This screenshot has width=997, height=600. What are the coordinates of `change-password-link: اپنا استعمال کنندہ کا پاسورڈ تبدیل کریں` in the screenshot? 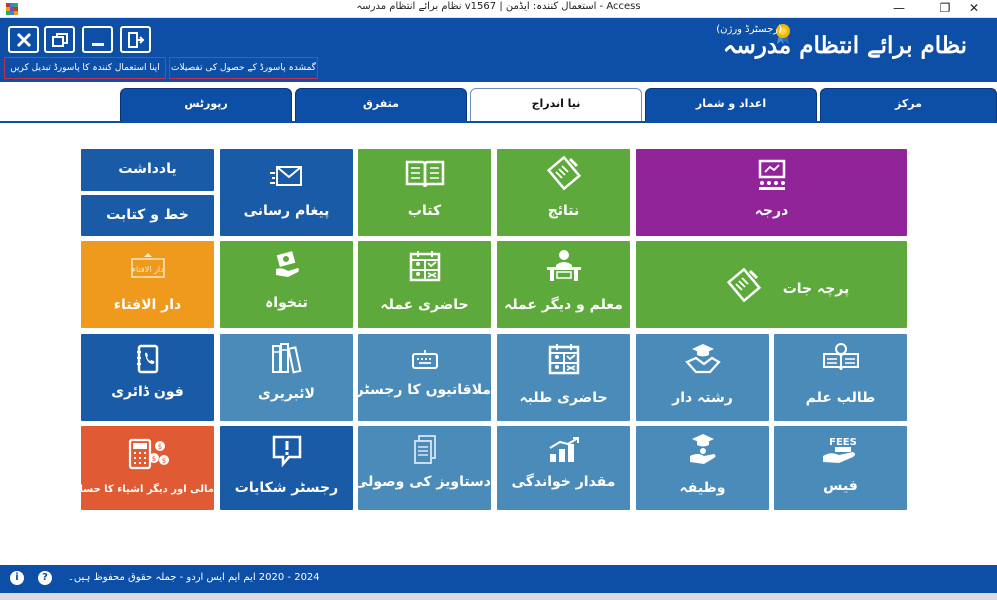 It's located at (85, 68).